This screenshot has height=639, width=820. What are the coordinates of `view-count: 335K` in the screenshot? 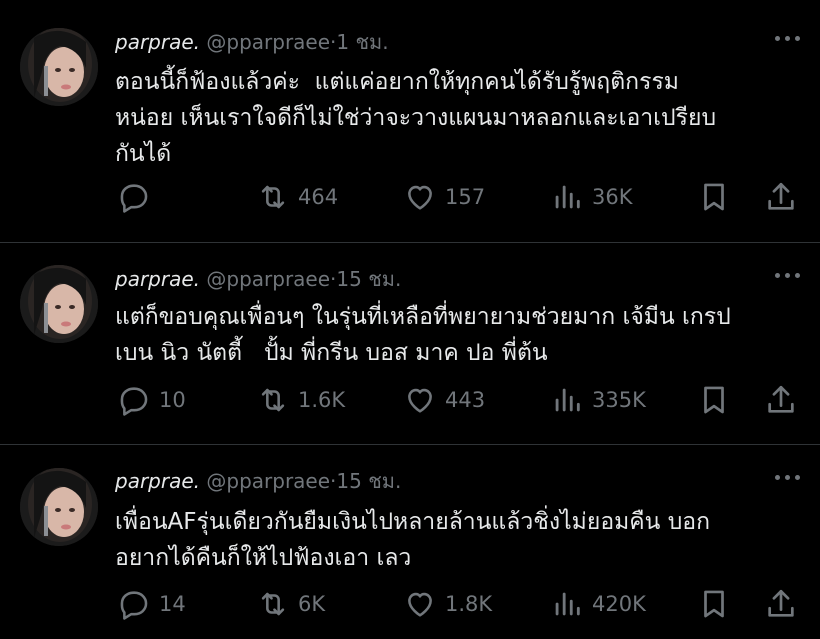 It's located at (619, 400).